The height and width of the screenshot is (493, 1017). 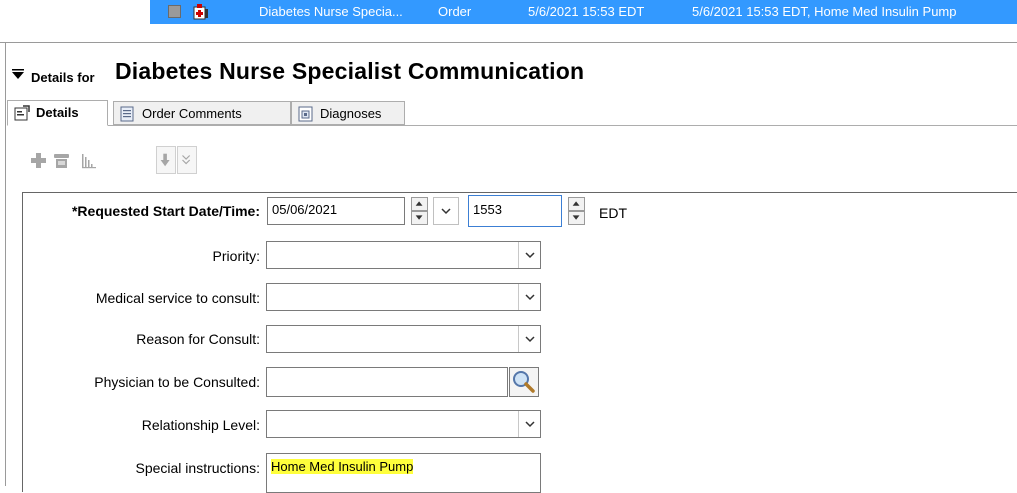 I want to click on special-instructions-label: Special instructions:, so click(x=197, y=468).